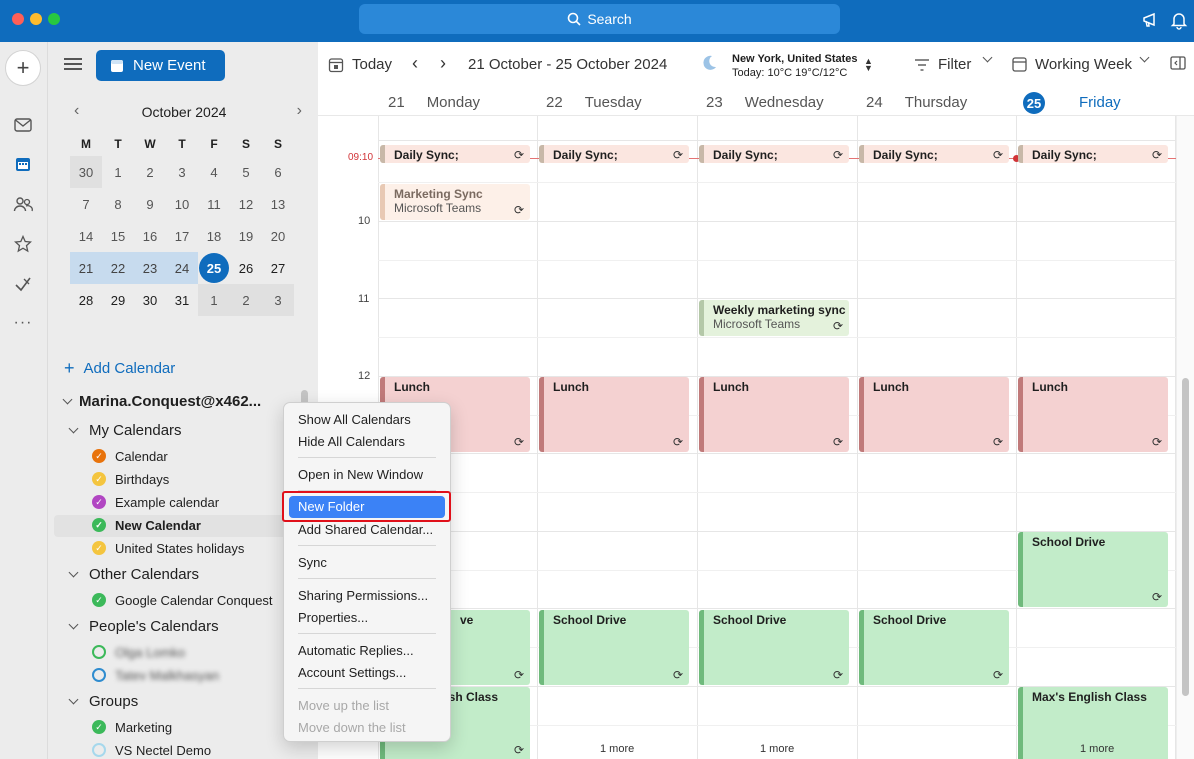 The image size is (1194, 759). What do you see at coordinates (155, 502) in the screenshot?
I see `calendar-item-example: ✓ Example calendar` at bounding box center [155, 502].